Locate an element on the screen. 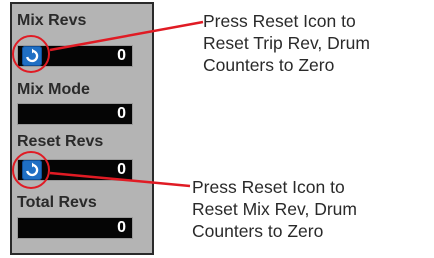 The height and width of the screenshot is (258, 434). leader-line-top is located at coordinates (126, 36).